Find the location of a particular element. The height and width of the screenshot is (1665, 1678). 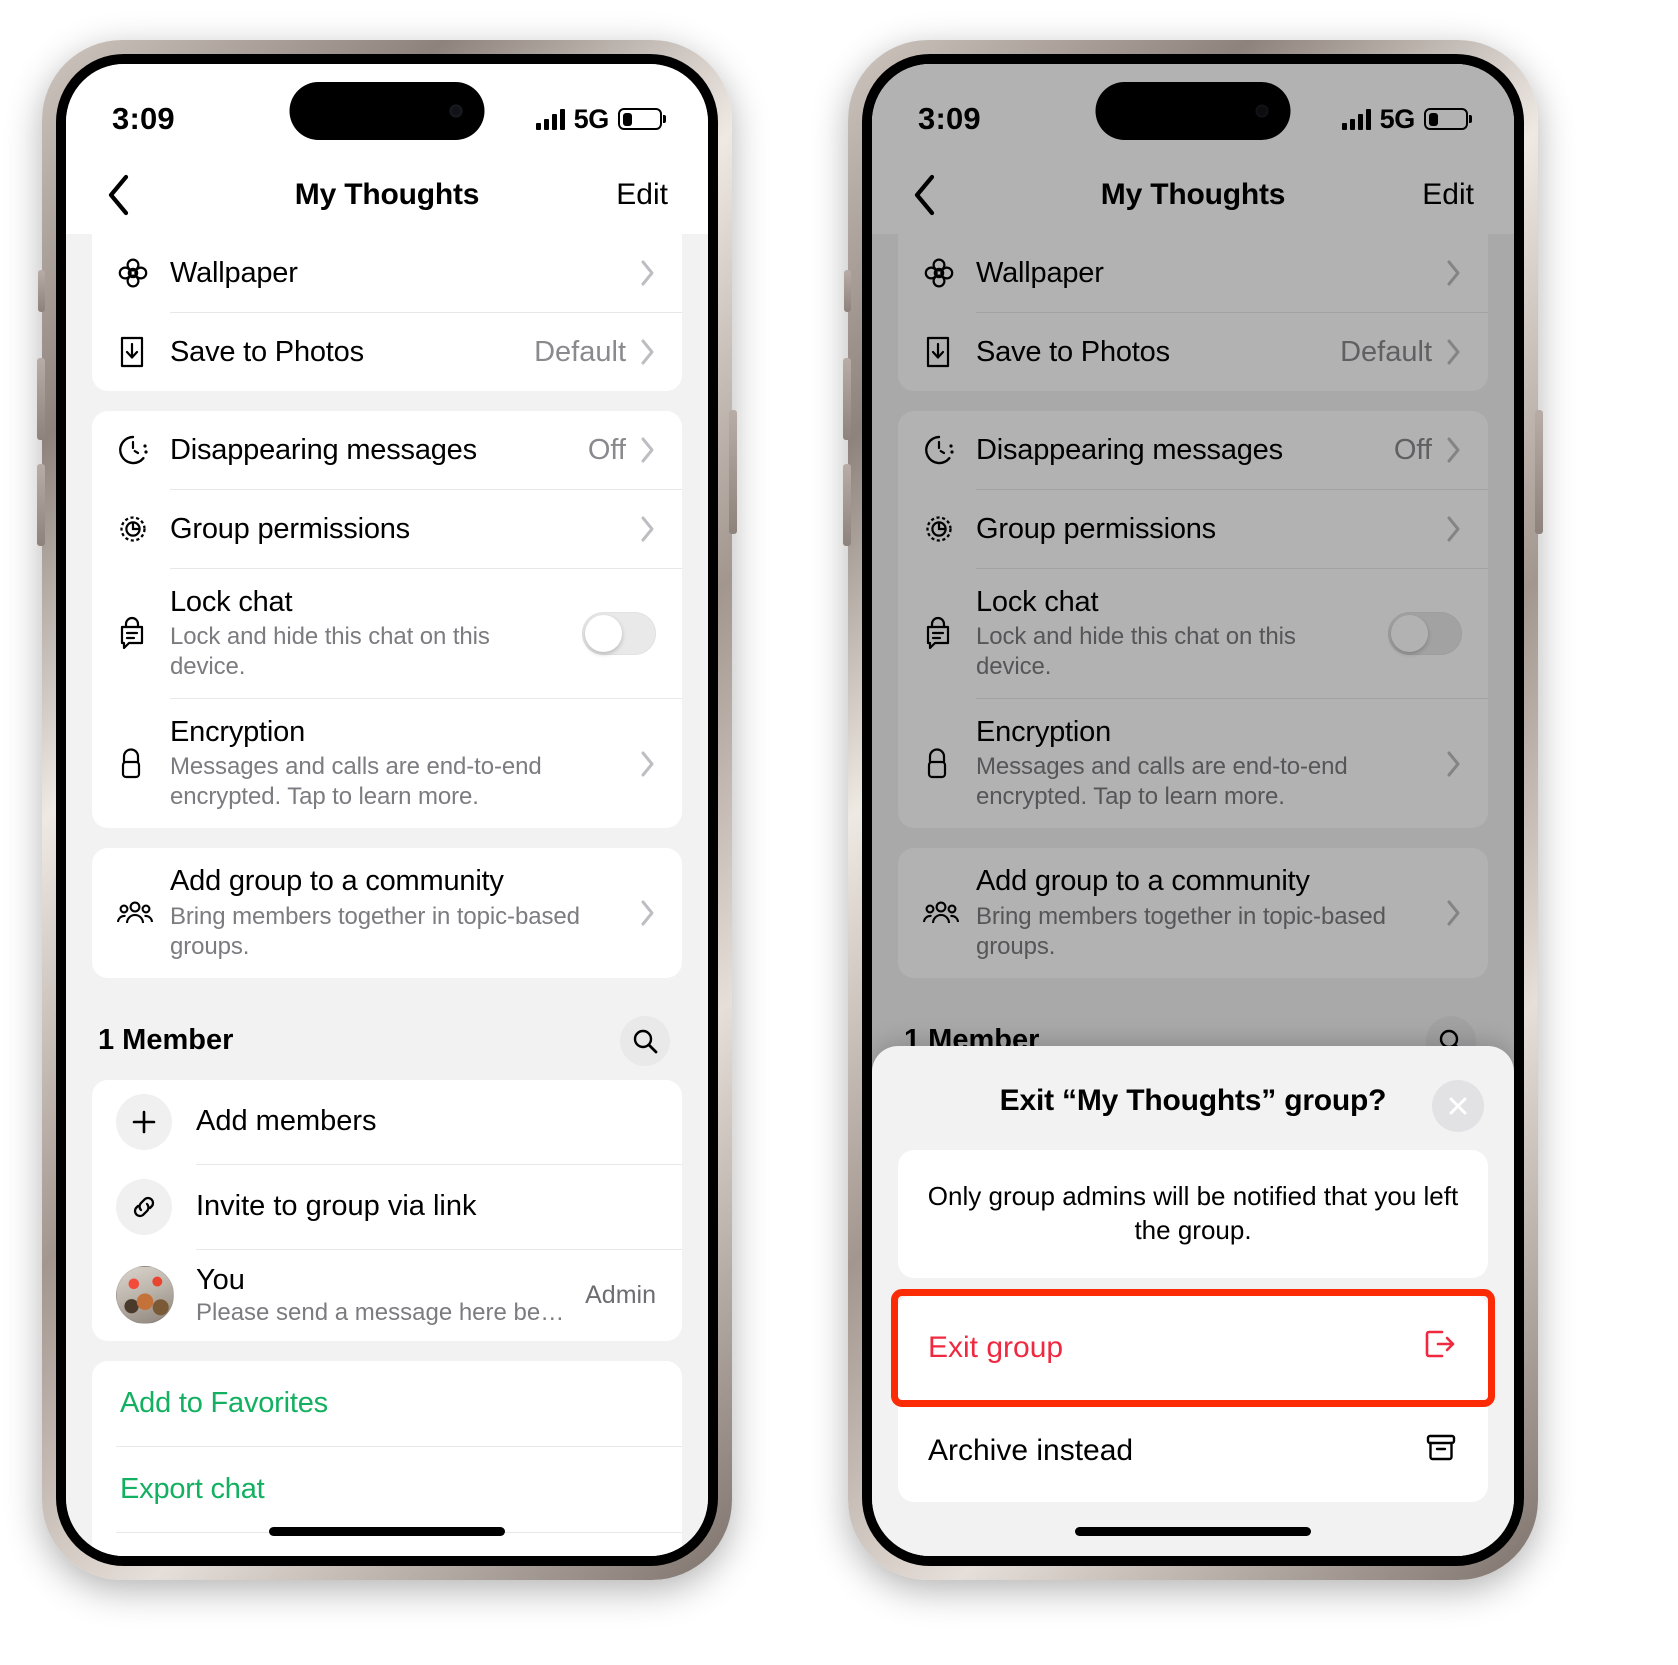

dialog-option-label: Archive instead is located at coordinates (1031, 1450).